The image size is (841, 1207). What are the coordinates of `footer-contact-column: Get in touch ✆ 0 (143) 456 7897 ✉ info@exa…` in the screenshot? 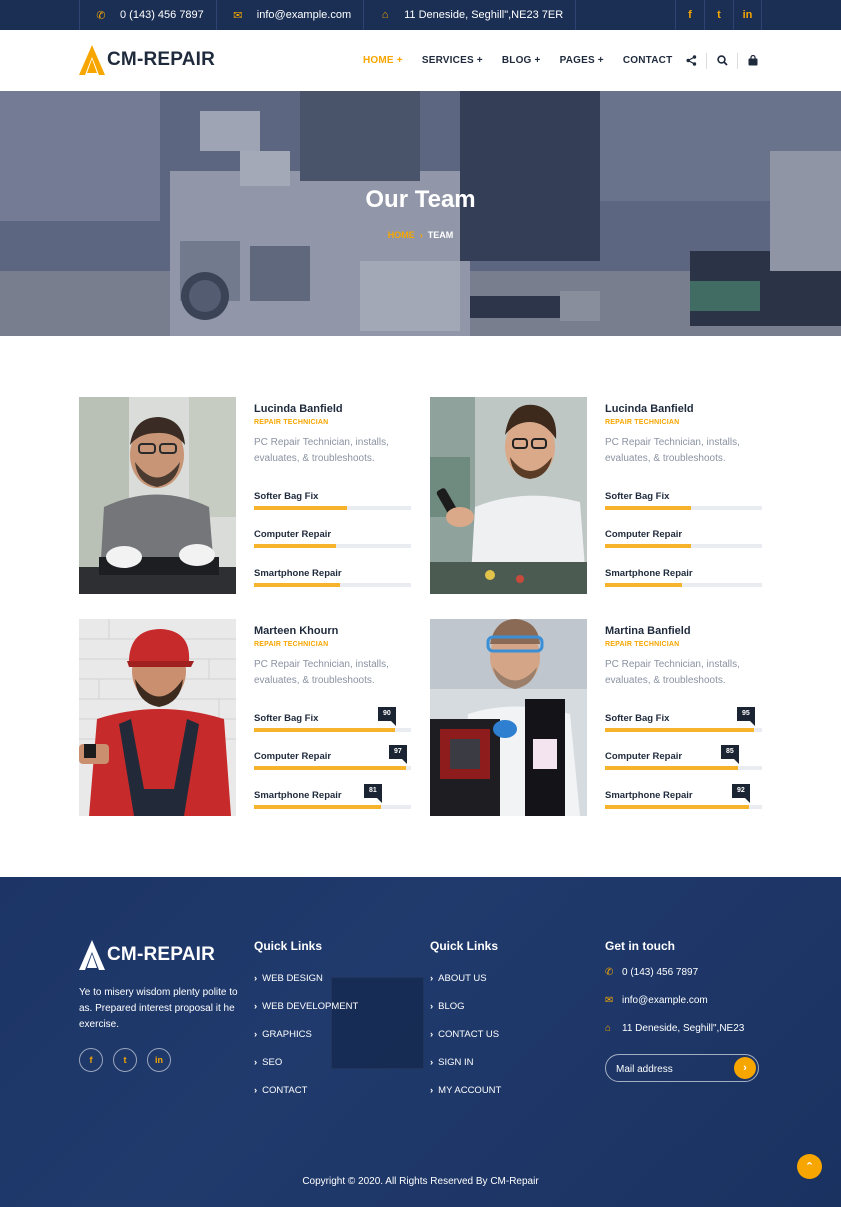 It's located at (674, 995).